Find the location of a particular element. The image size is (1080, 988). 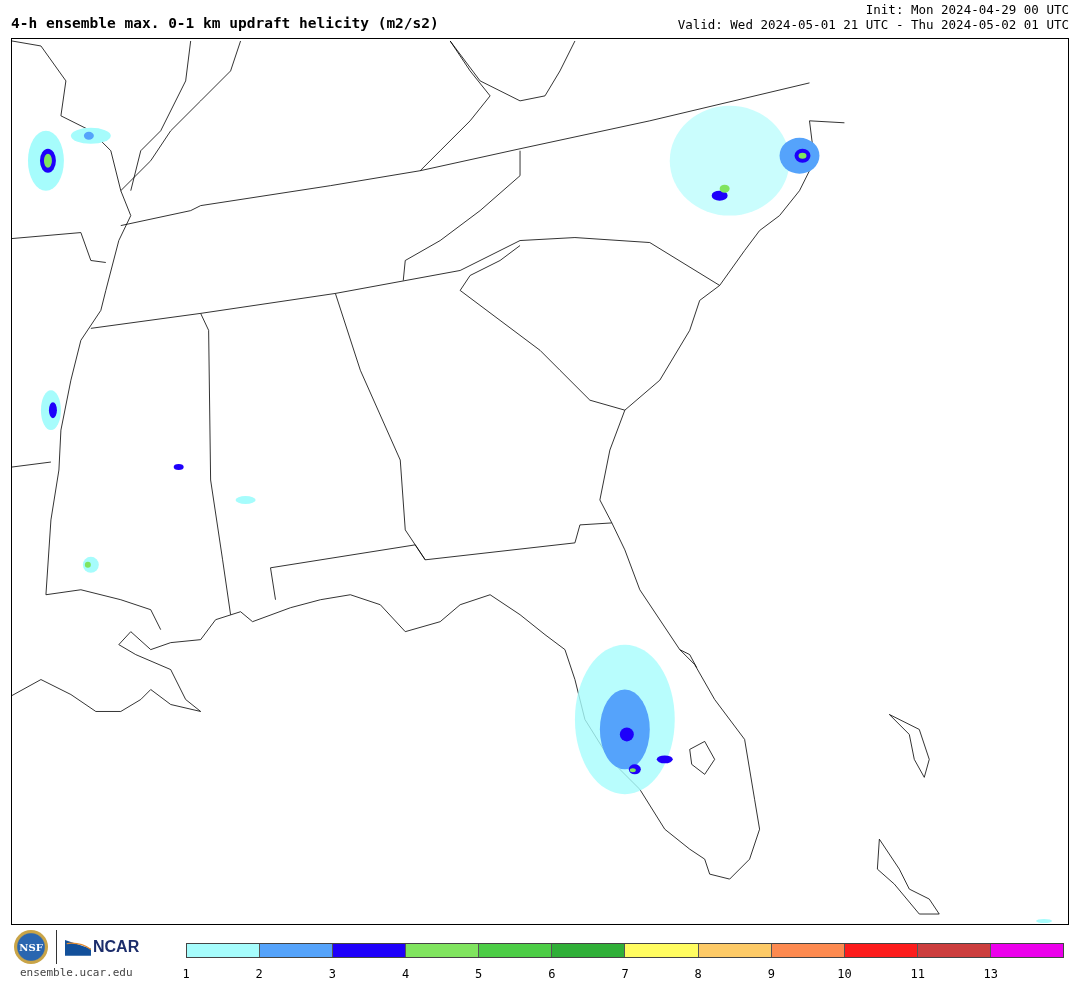

init-time: Init: Mon 2024-04-29 00 UTC is located at coordinates (966, 9).